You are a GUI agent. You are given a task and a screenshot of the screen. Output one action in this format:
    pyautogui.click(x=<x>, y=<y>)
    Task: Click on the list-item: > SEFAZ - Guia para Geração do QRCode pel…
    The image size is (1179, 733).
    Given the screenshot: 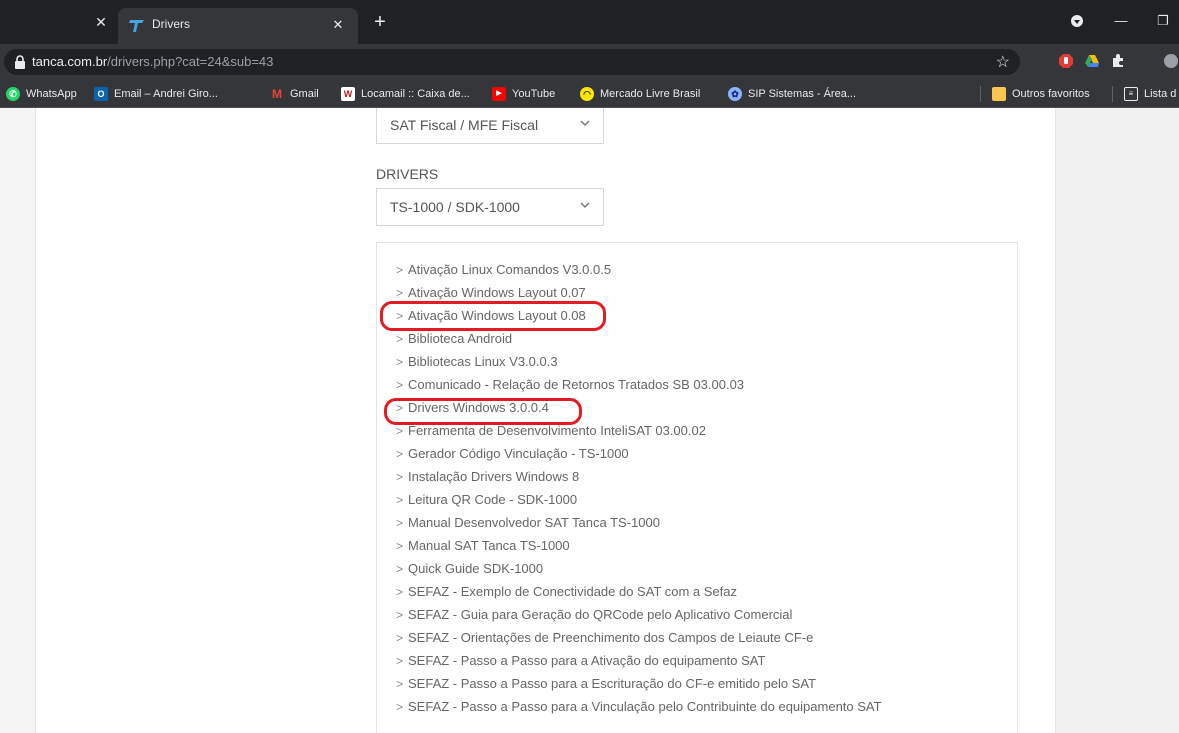 What is the action you would take?
    pyautogui.click(x=594, y=615)
    